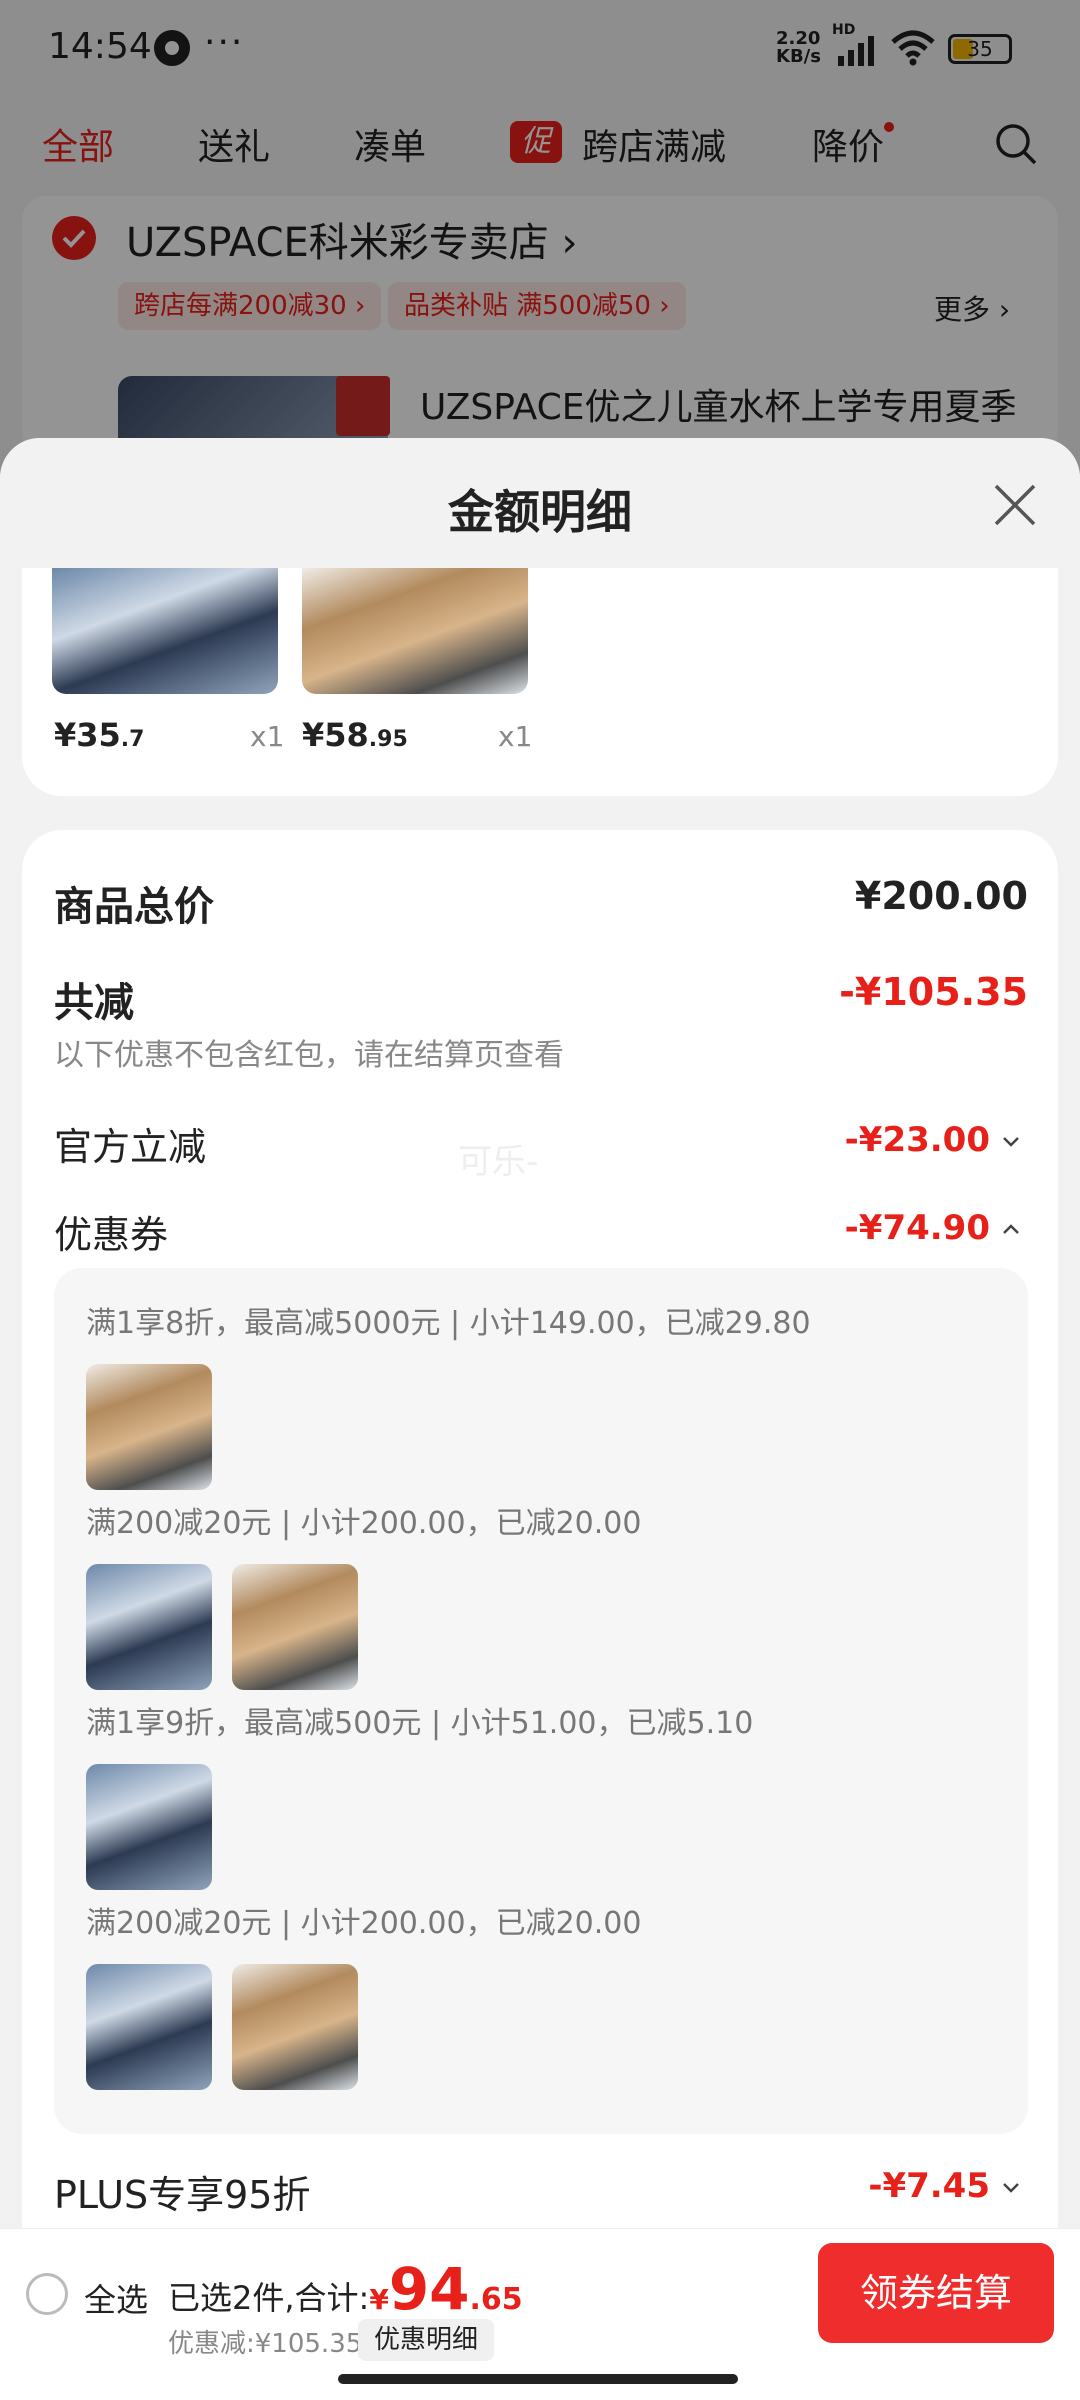 The image size is (1080, 2400). Describe the element at coordinates (94, 1003) in the screenshot. I see `total-reduce-label: 共减` at that location.